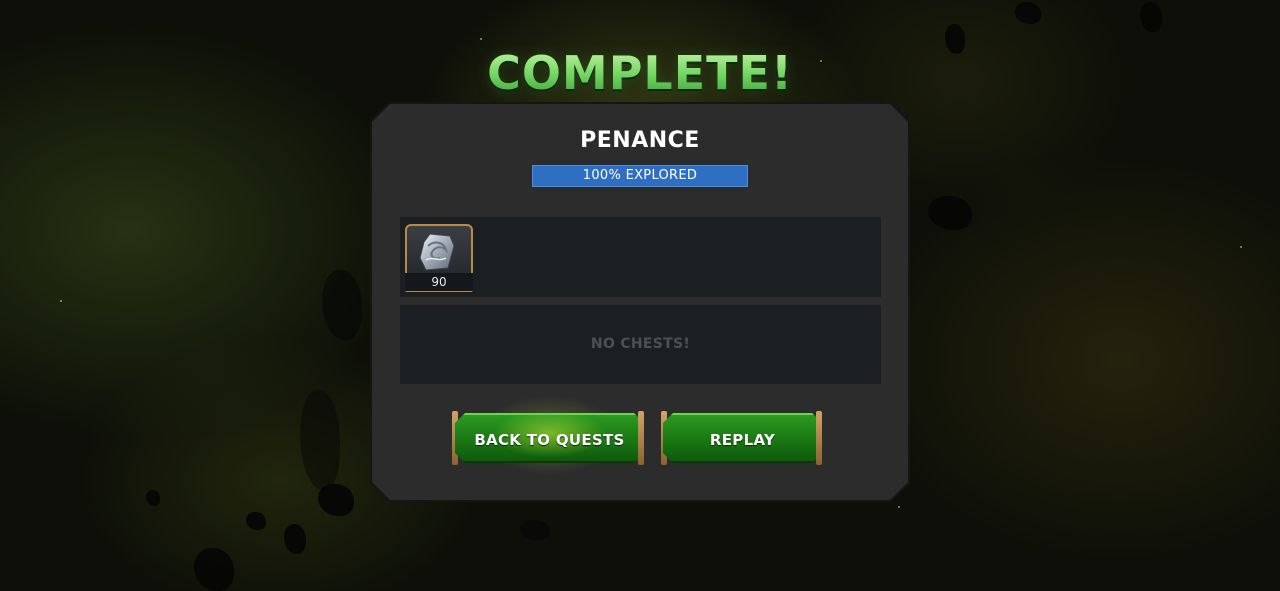 This screenshot has width=1280, height=591. What do you see at coordinates (640, 176) in the screenshot?
I see `exploration-progress-bar: 100% EXPLORED` at bounding box center [640, 176].